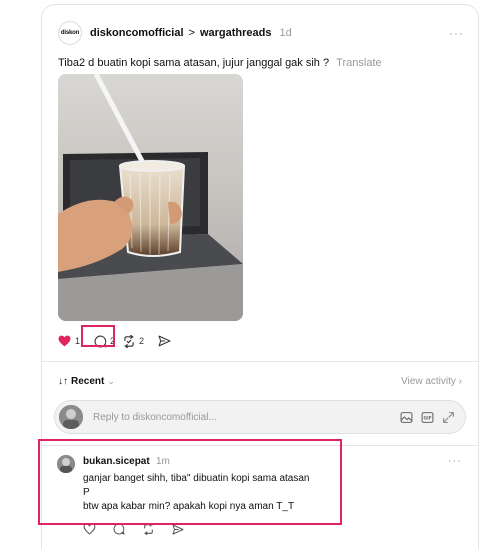 The height and width of the screenshot is (549, 500). Describe the element at coordinates (98, 336) in the screenshot. I see `repost-highlight-frame` at that location.